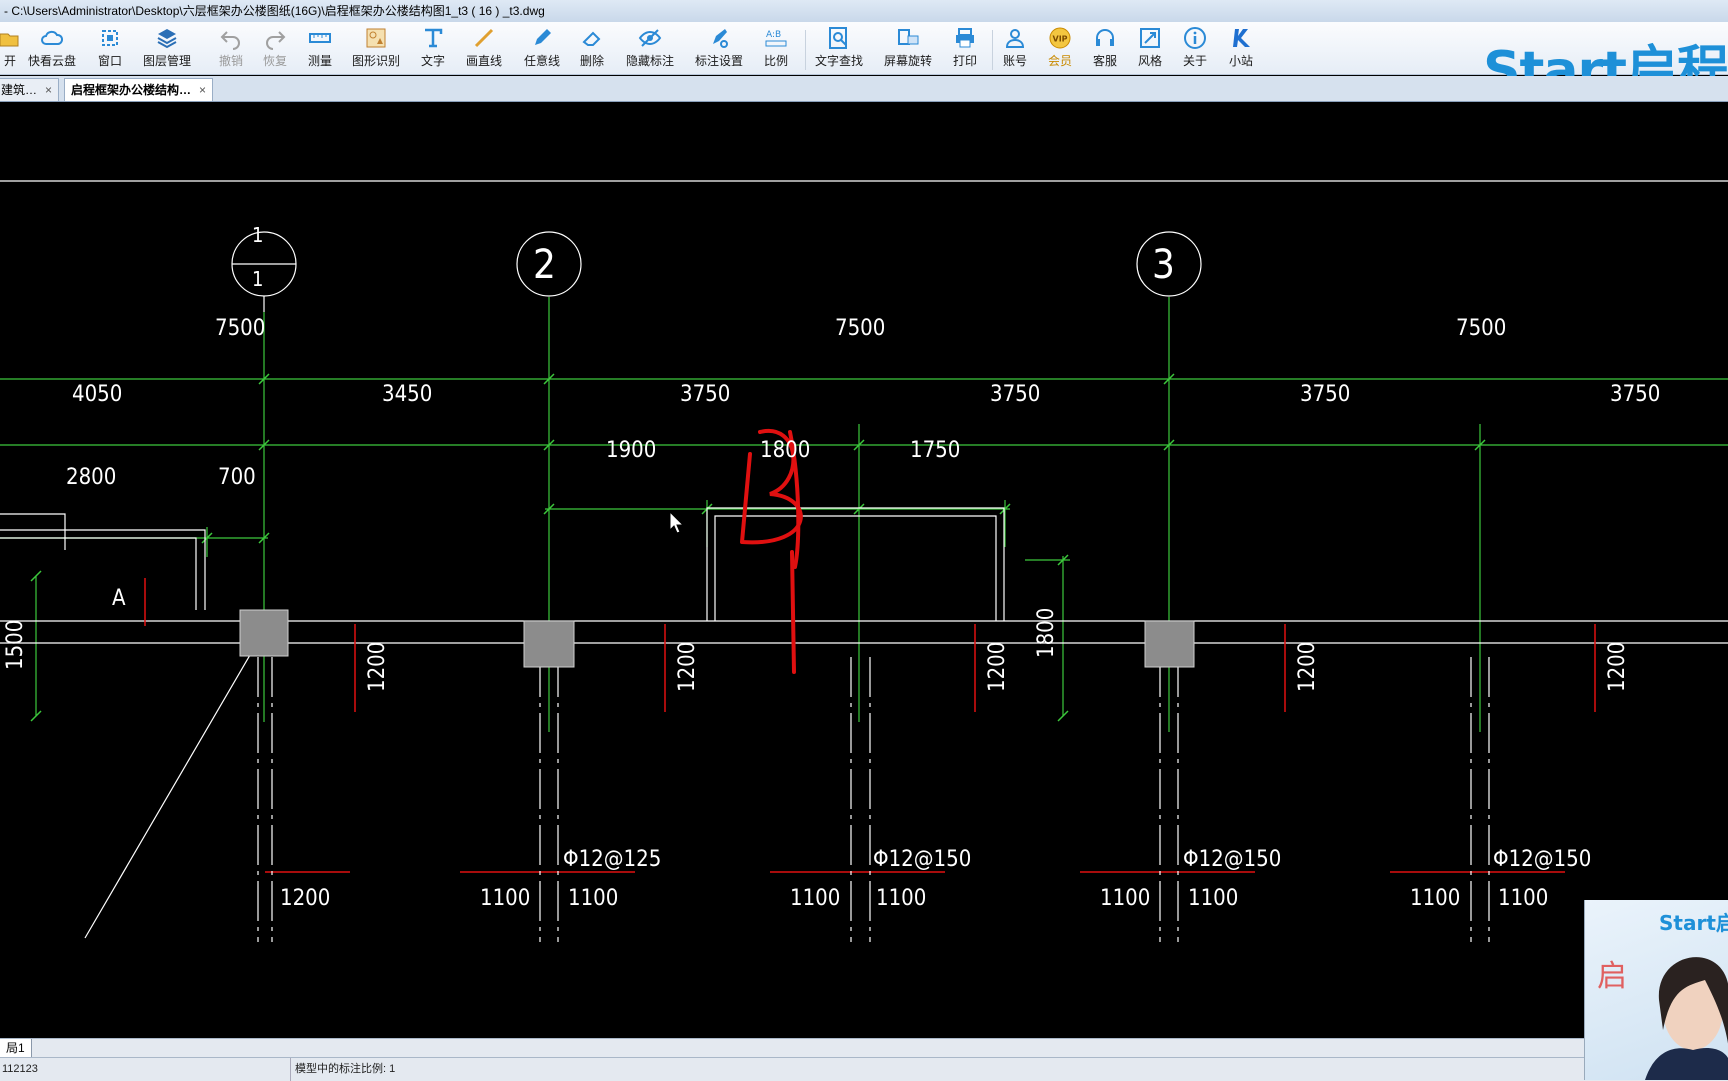  What do you see at coordinates (484, 49) in the screenshot?
I see `draw-line-button: 画直线` at bounding box center [484, 49].